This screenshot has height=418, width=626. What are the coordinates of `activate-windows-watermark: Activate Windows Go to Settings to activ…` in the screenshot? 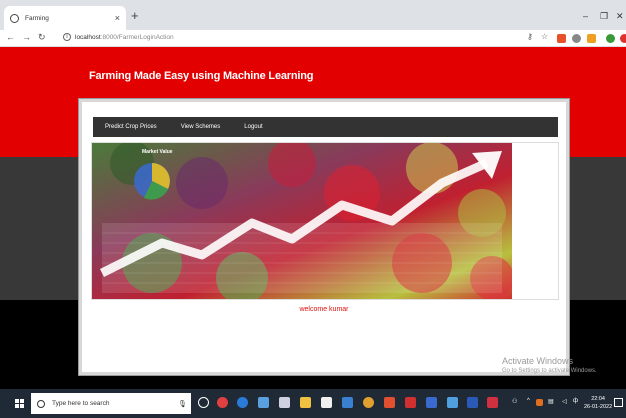 It's located at (549, 365).